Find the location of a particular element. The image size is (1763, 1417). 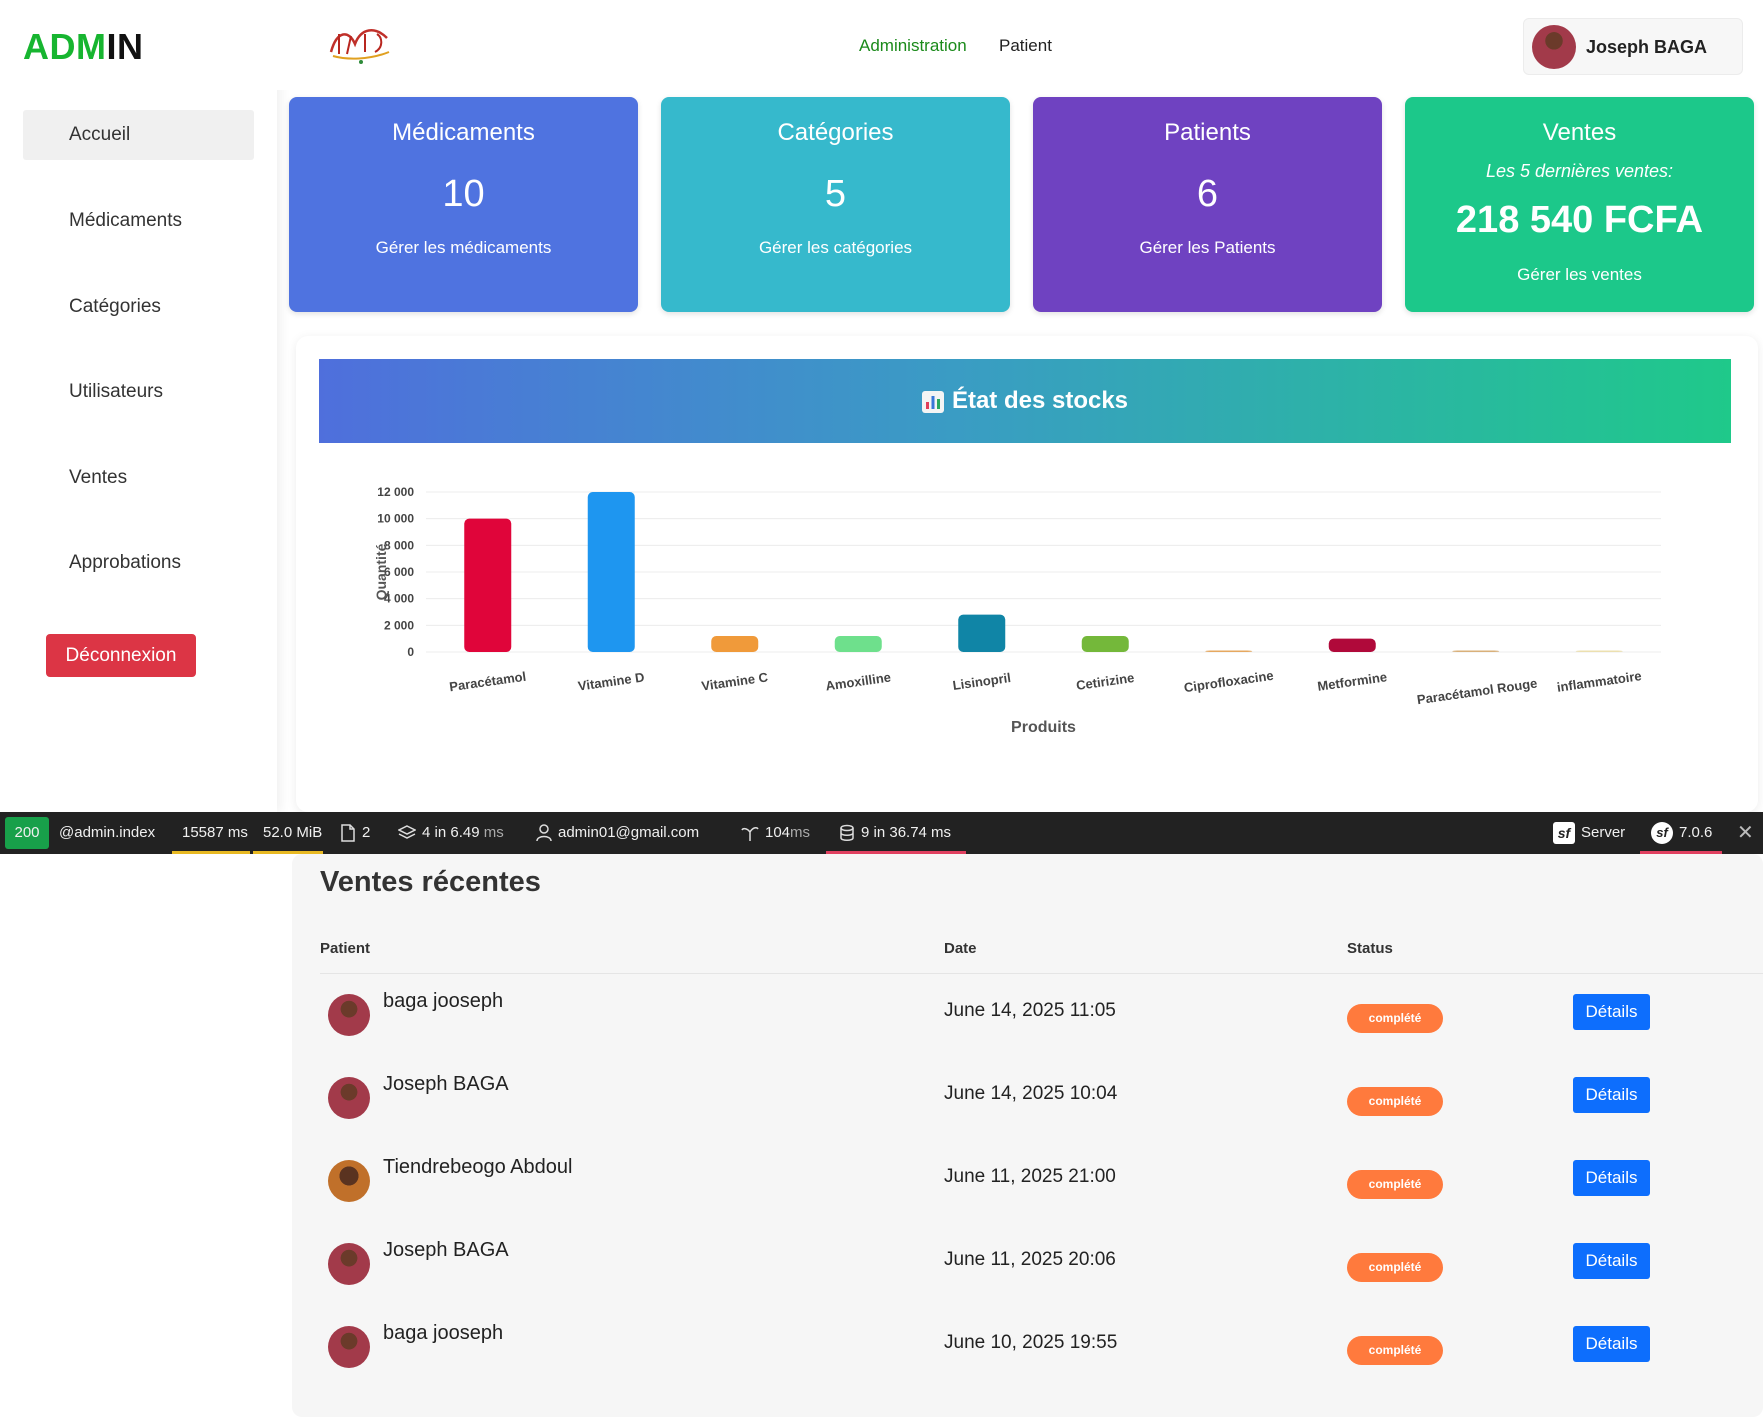

y-tick-label: 2 000 is located at coordinates (399, 625).